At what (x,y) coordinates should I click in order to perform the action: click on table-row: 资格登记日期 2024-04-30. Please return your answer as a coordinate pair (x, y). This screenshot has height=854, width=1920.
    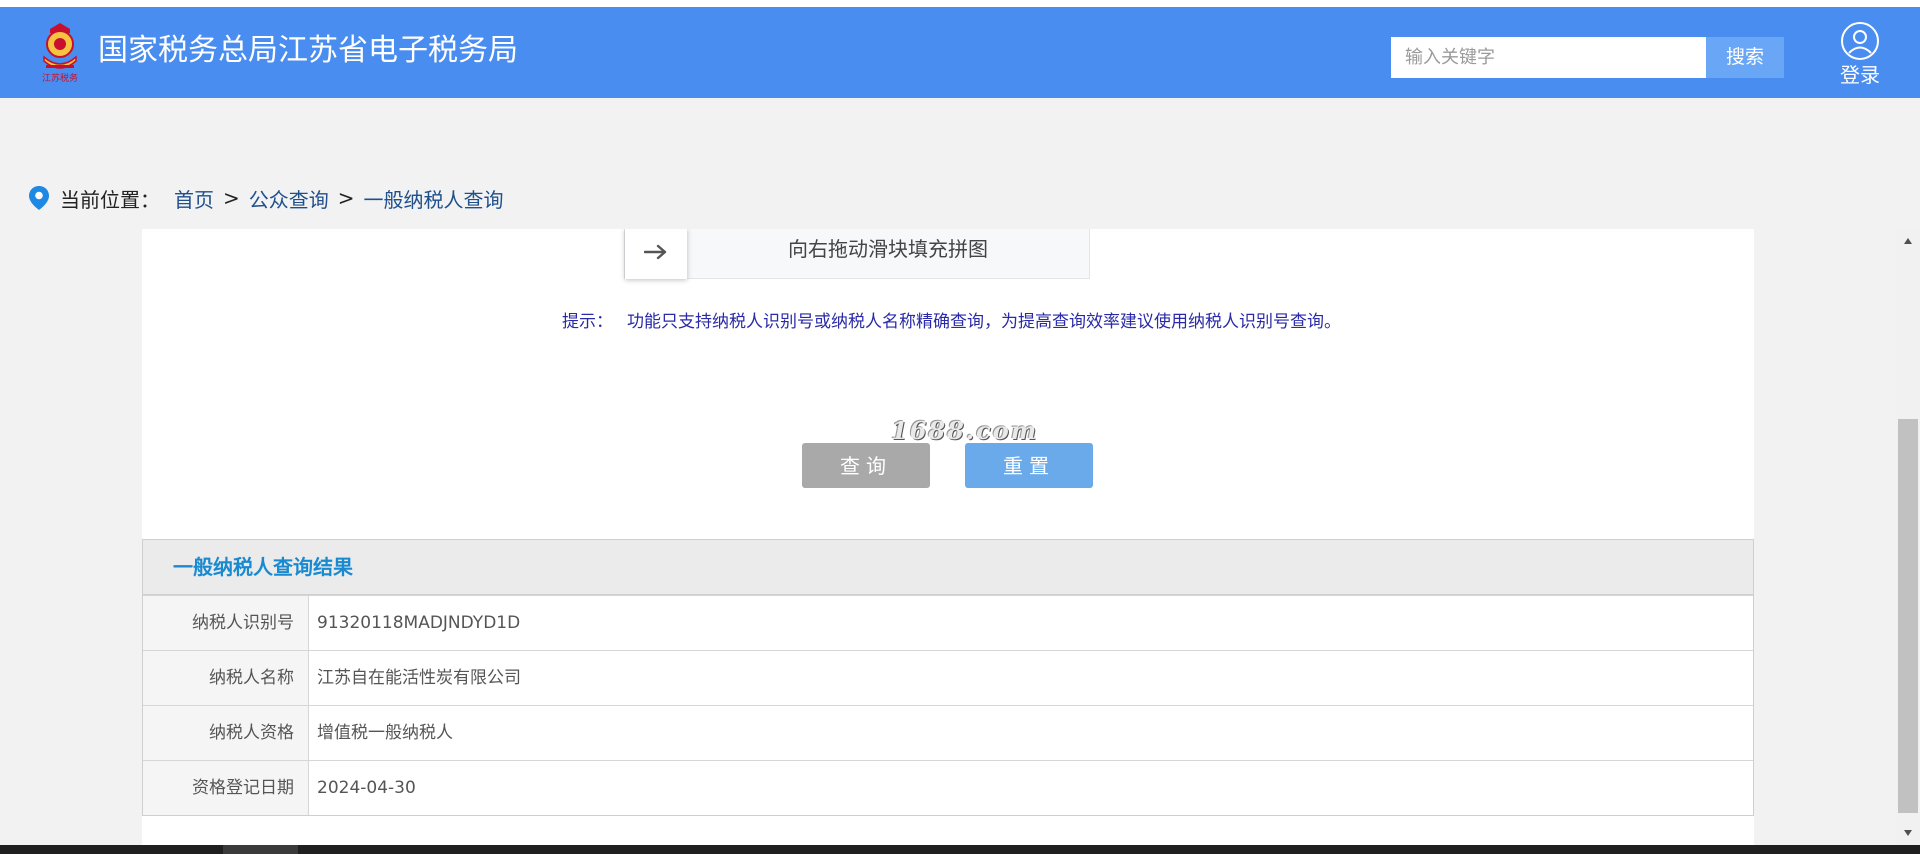
    Looking at the image, I should click on (948, 787).